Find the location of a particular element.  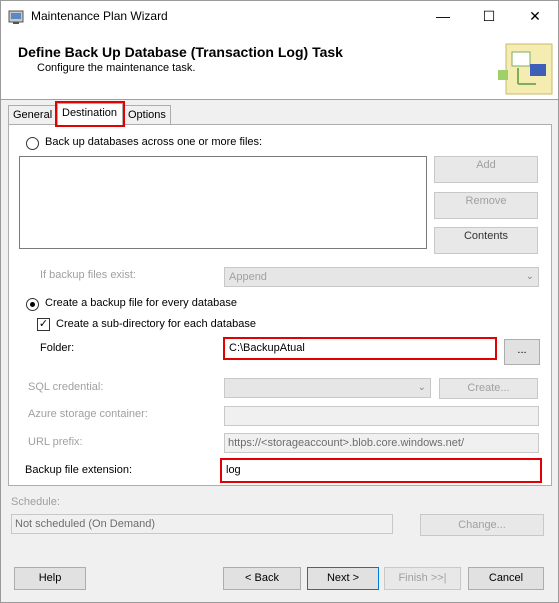

if-exist-label: If backup files exist: is located at coordinates (88, 275).